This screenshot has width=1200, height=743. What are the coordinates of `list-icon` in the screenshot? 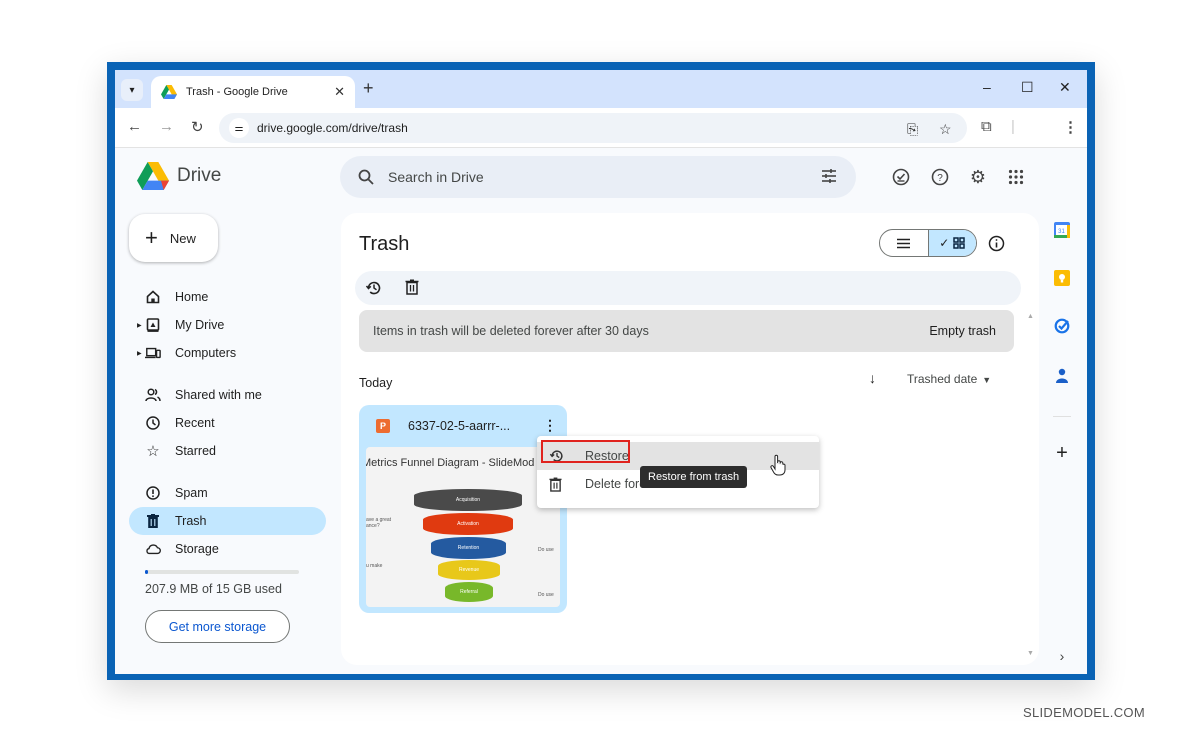 It's located at (904, 243).